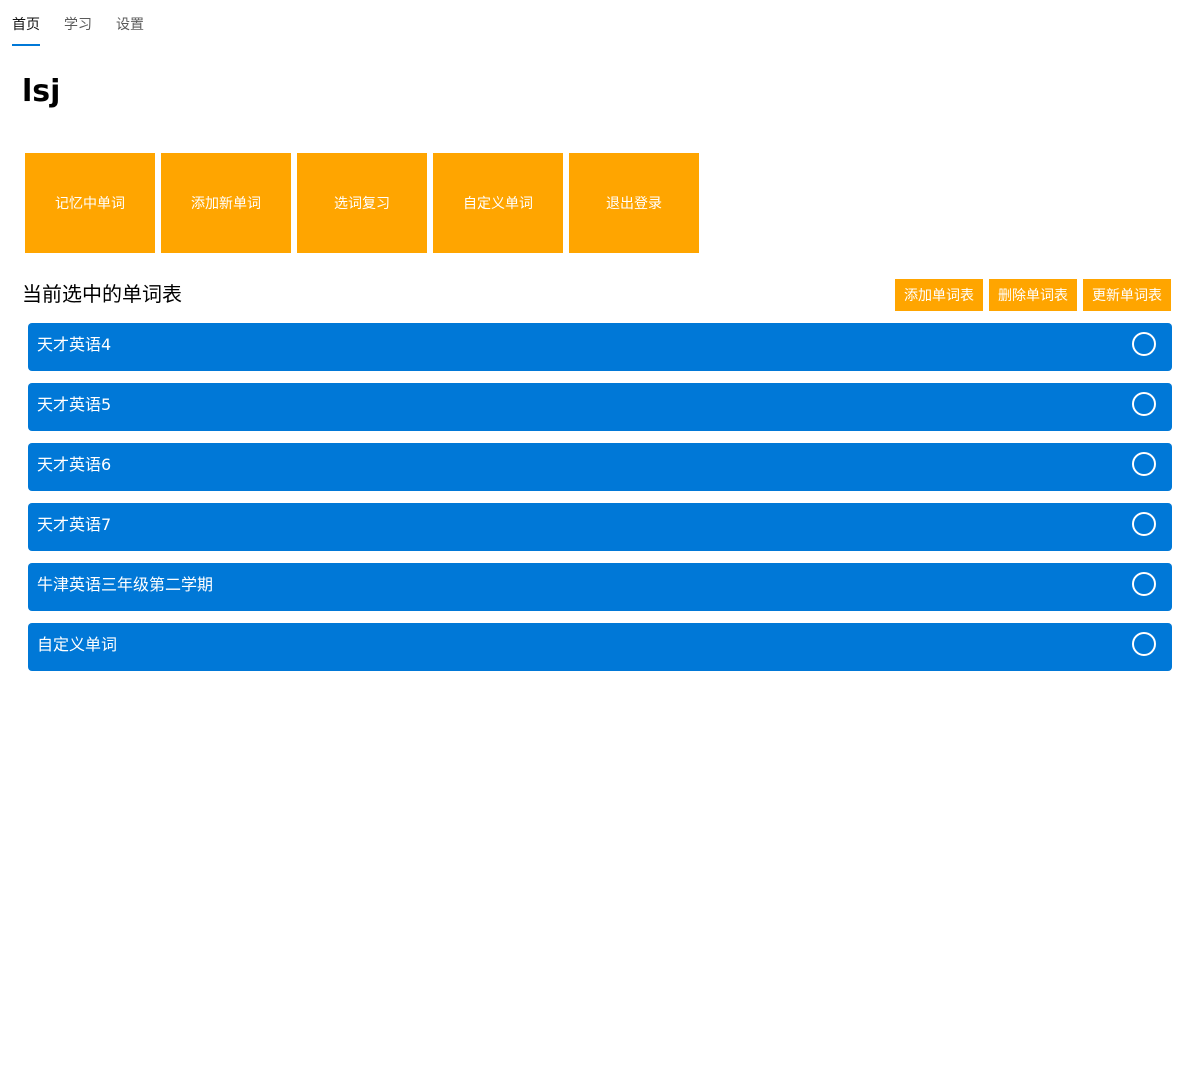  Describe the element at coordinates (125, 584) in the screenshot. I see `list-item-label: 牛津英语三年级第二学期` at that location.